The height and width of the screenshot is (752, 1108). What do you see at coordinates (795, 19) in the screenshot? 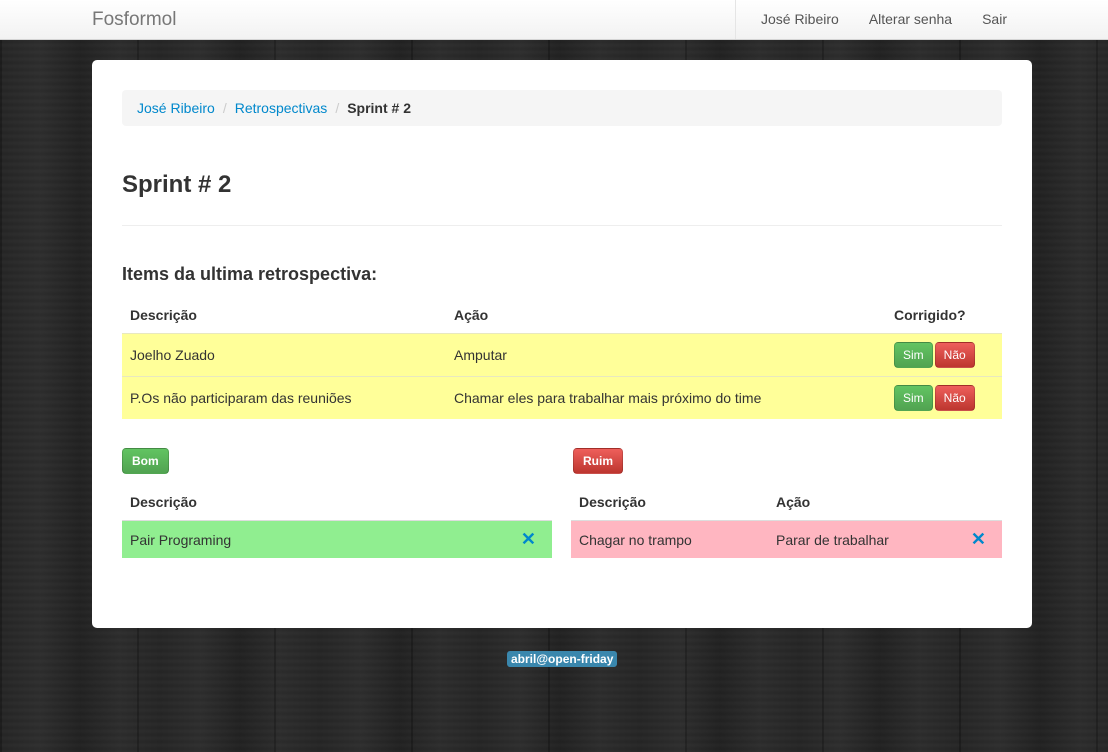
I see `nav-user-link: José Ribeiro` at bounding box center [795, 19].